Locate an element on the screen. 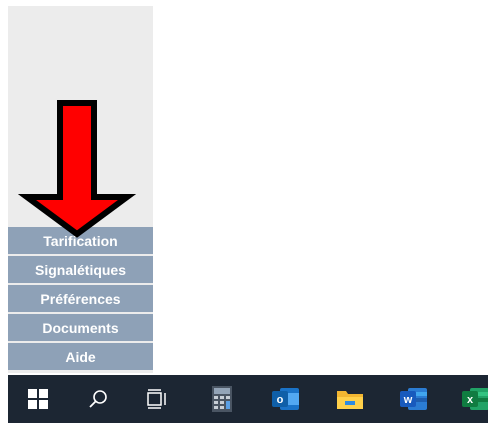 This screenshot has width=488, height=423. file-explorer-icon is located at coordinates (350, 399).